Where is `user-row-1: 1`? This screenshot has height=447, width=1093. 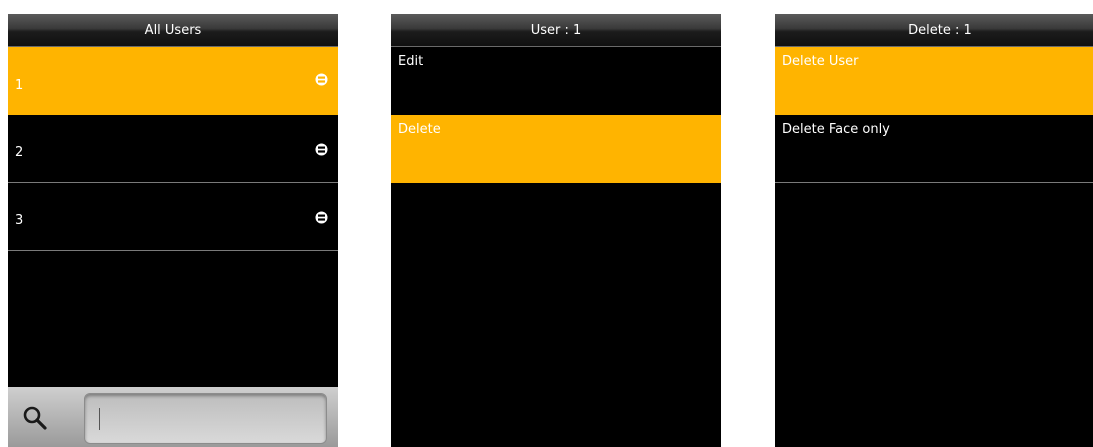 user-row-1: 1 is located at coordinates (173, 81).